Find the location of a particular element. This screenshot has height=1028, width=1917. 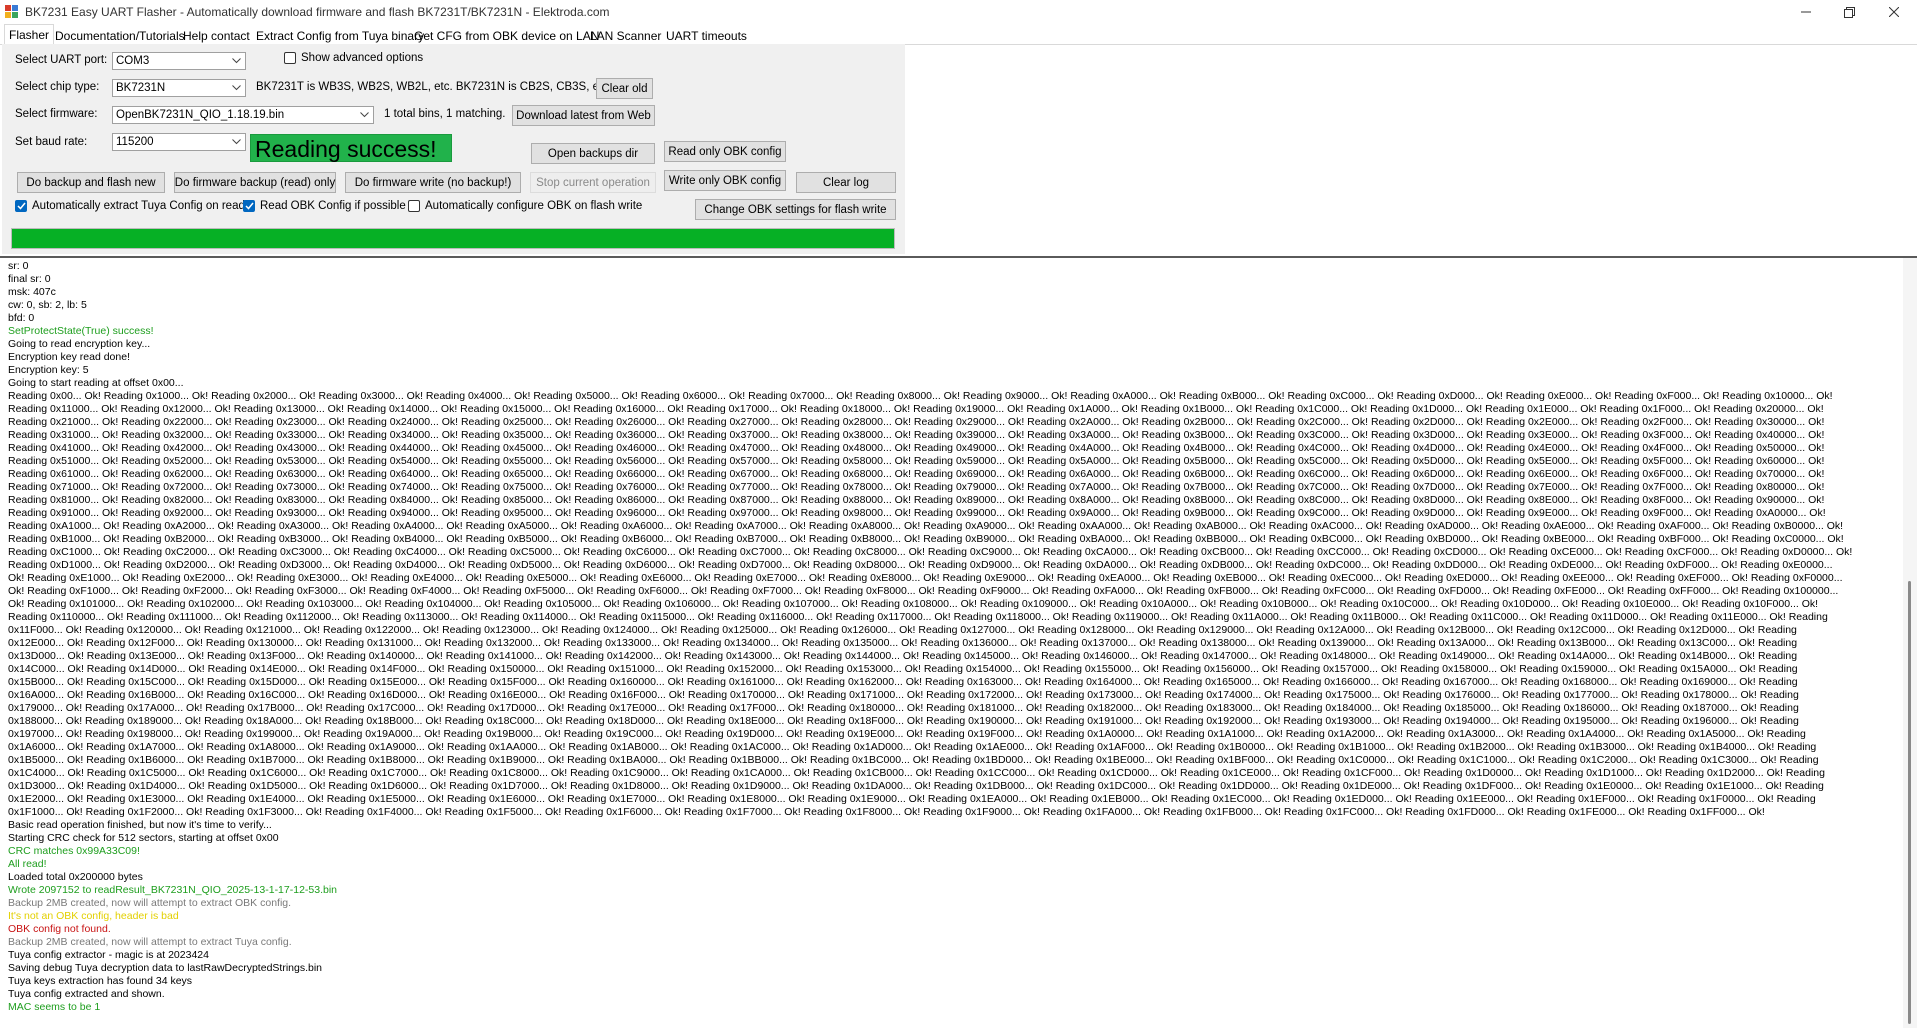

log-line: bfd: 0 is located at coordinates (21, 318).